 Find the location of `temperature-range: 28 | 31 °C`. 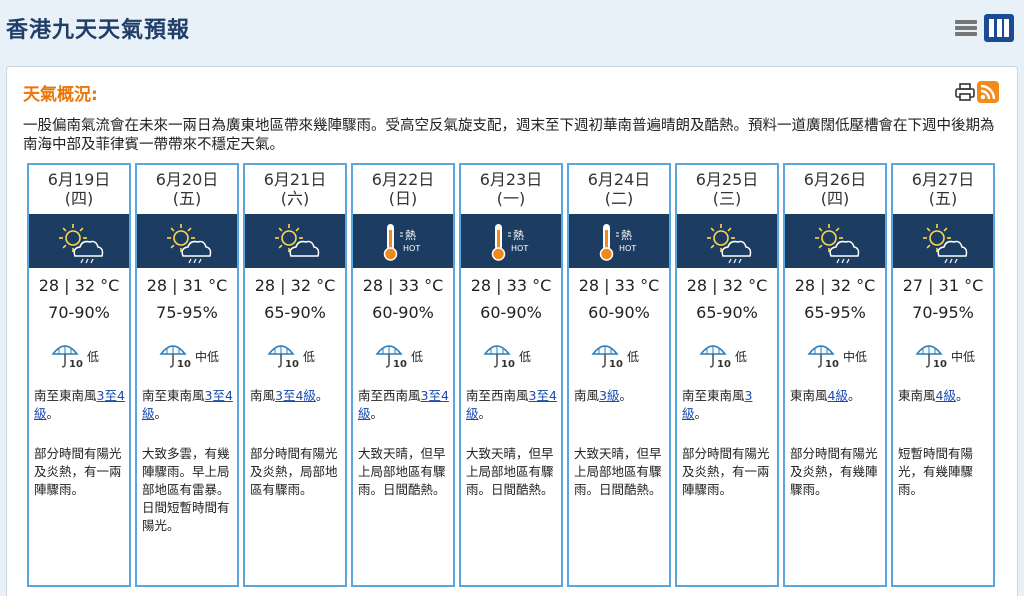

temperature-range: 28 | 31 °C is located at coordinates (187, 285).